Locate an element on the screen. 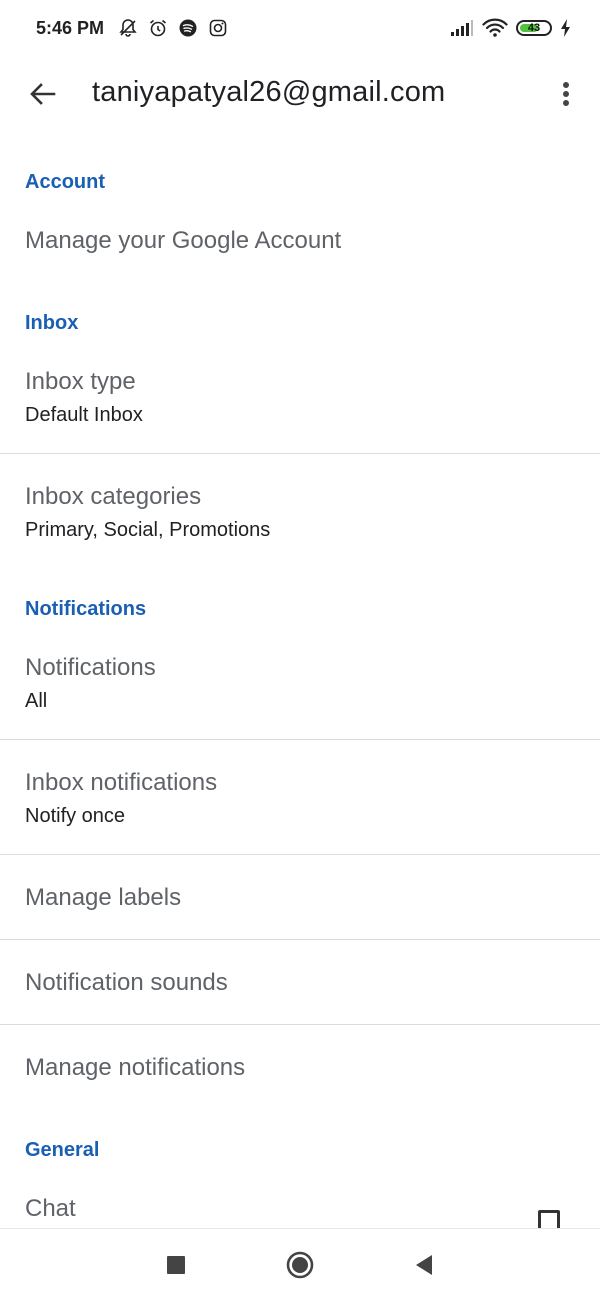  battery-level: 43 is located at coordinates (534, 28).